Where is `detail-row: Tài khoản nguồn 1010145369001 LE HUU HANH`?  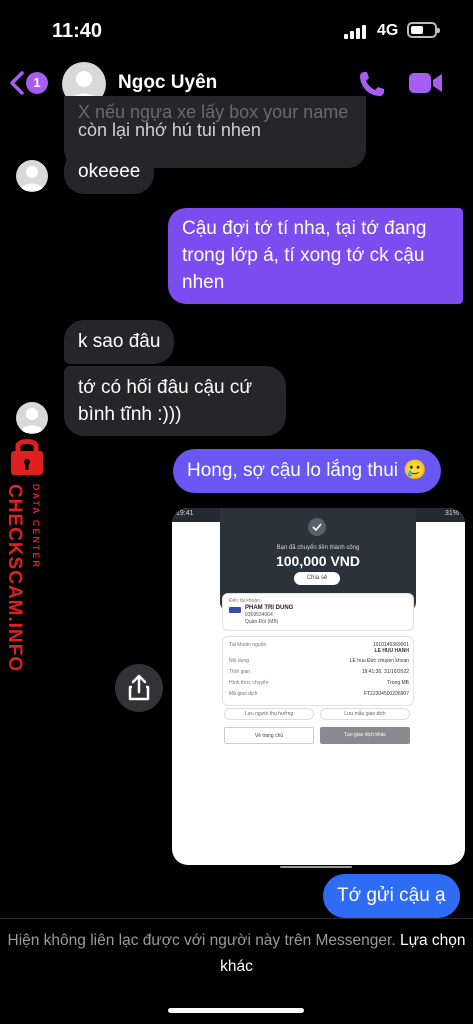 detail-row: Tài khoản nguồn 1010145369001 LE HUU HANH is located at coordinates (319, 648).